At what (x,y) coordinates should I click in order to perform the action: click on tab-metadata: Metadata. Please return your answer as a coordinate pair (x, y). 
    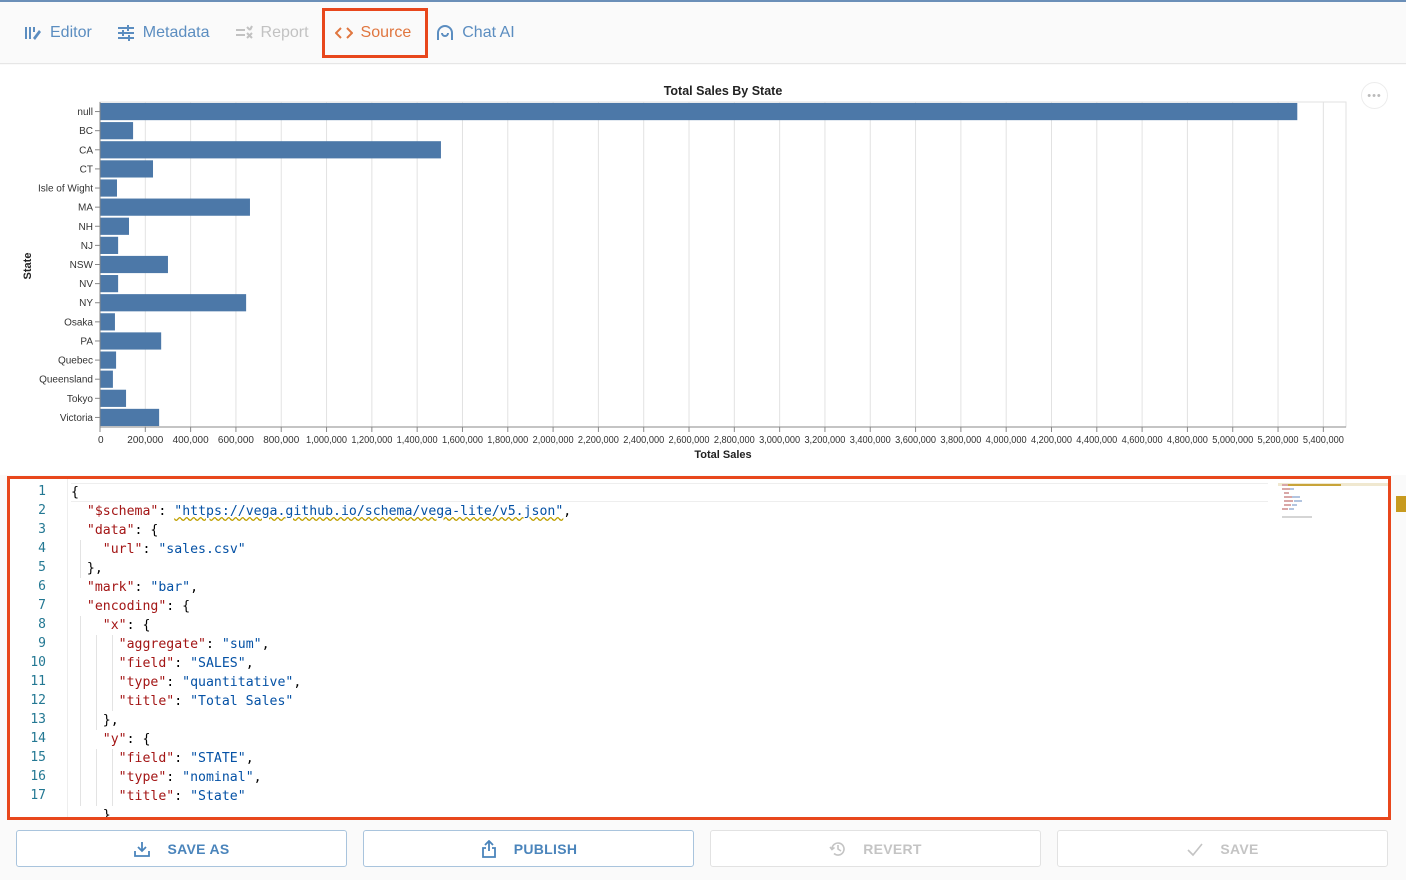
    Looking at the image, I should click on (163, 33).